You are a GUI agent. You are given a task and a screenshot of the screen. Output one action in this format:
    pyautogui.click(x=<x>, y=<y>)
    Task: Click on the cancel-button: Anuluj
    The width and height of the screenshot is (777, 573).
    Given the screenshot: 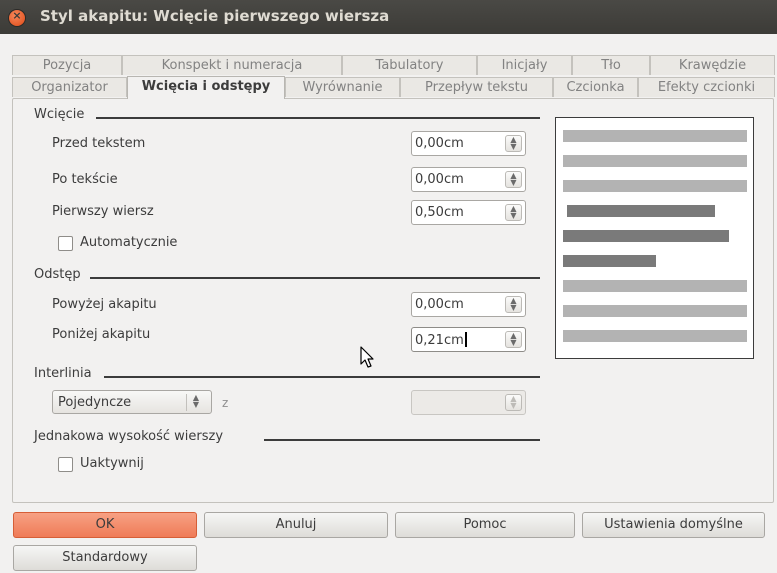 What is the action you would take?
    pyautogui.click(x=296, y=525)
    